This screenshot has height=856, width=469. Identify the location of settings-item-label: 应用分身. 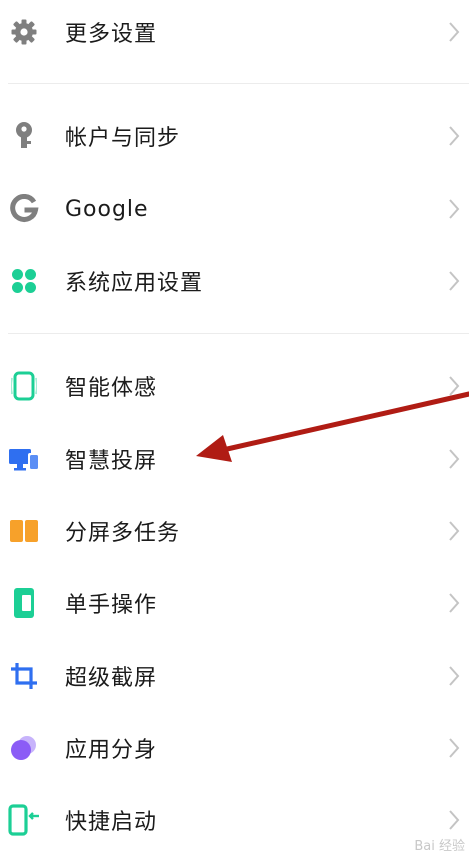
(111, 750).